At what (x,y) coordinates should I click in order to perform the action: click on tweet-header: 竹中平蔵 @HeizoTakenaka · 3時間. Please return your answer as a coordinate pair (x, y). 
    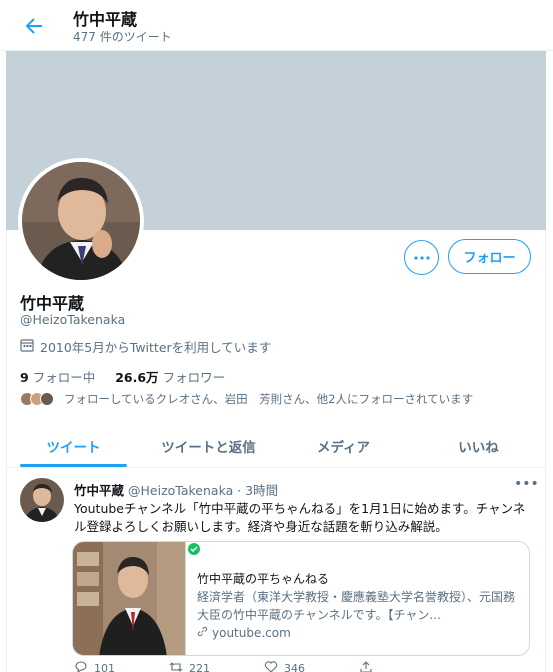
    Looking at the image, I should click on (176, 489).